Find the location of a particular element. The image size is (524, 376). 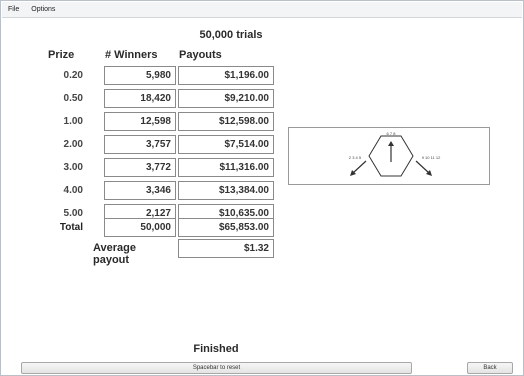

payout-cell: $12,598.00 is located at coordinates (226, 121).